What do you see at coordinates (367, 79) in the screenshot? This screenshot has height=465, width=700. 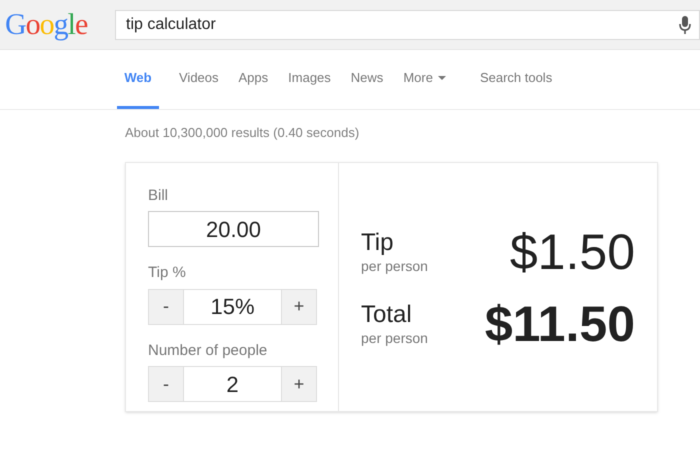 I see `search-tab: News` at bounding box center [367, 79].